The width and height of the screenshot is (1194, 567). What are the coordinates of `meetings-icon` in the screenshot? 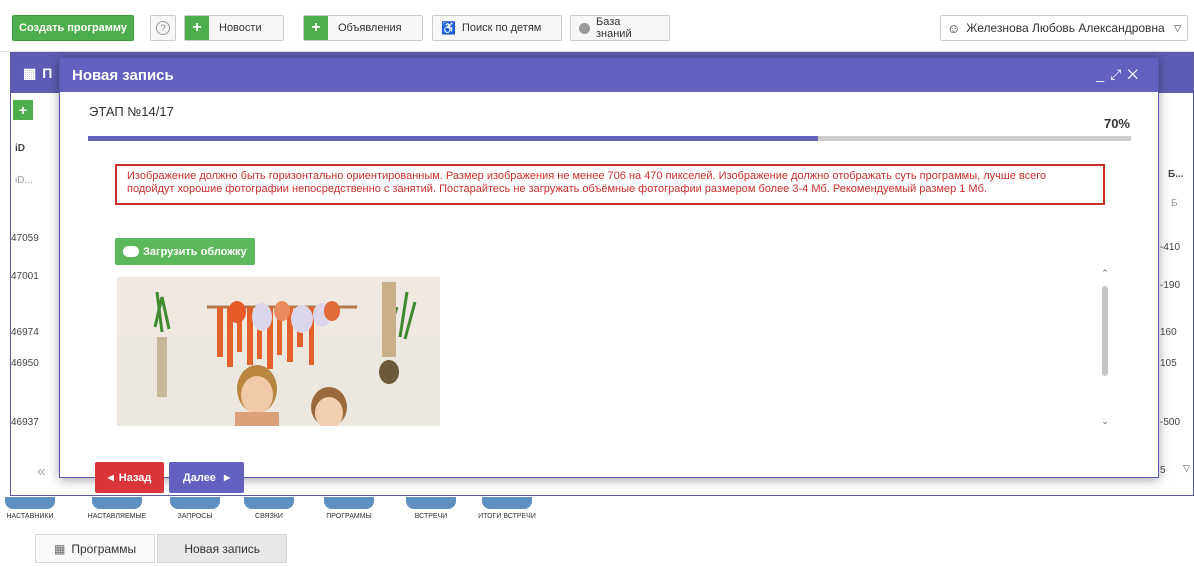 It's located at (431, 503).